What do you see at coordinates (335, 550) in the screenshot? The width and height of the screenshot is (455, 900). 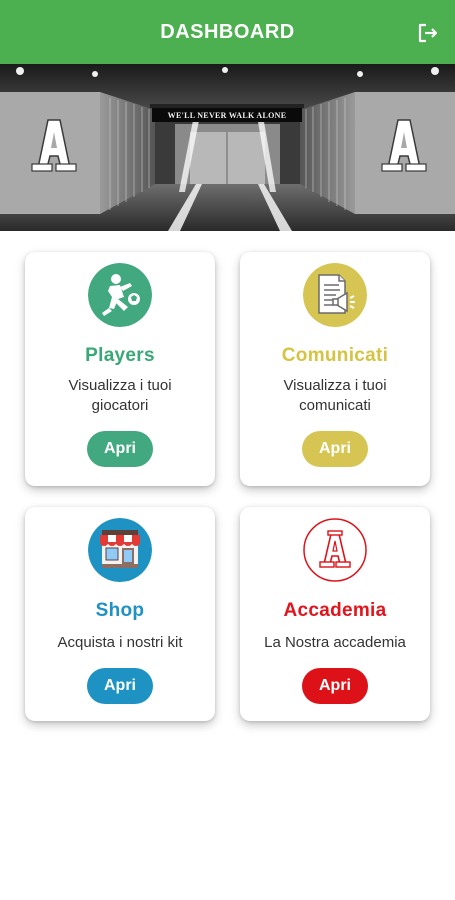 I see `academy-logo-icon` at bounding box center [335, 550].